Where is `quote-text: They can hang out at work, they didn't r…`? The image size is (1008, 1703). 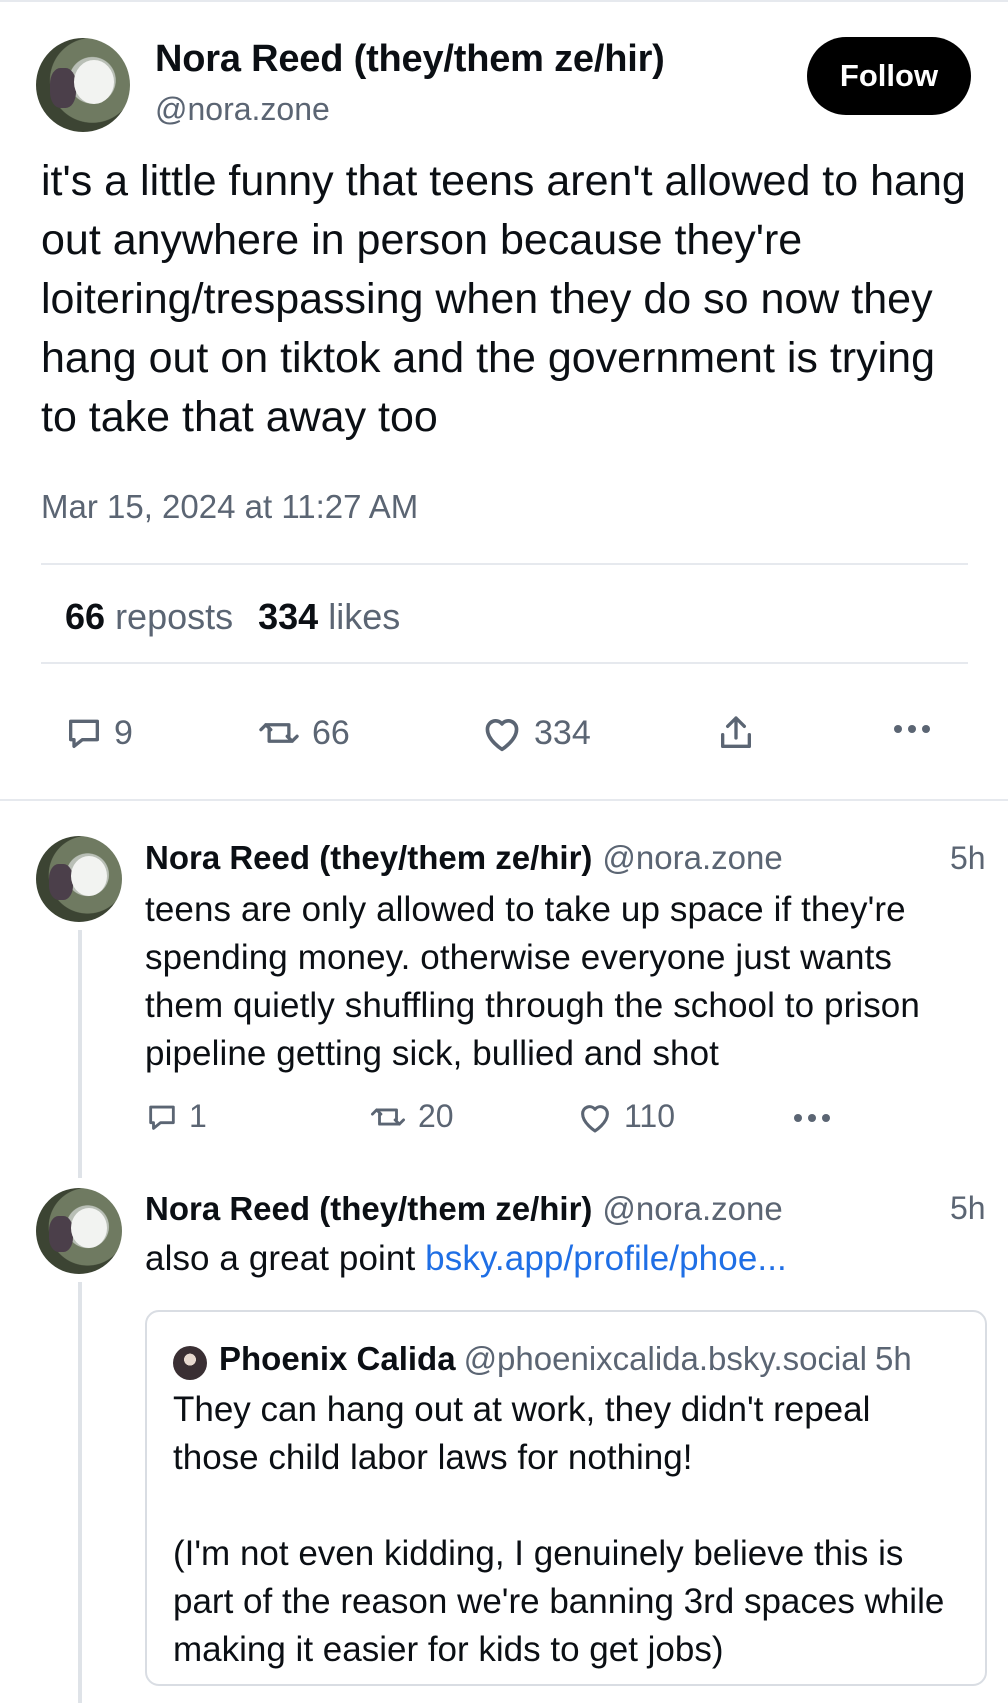 quote-text: They can hang out at work, they didn't r… is located at coordinates (559, 1529).